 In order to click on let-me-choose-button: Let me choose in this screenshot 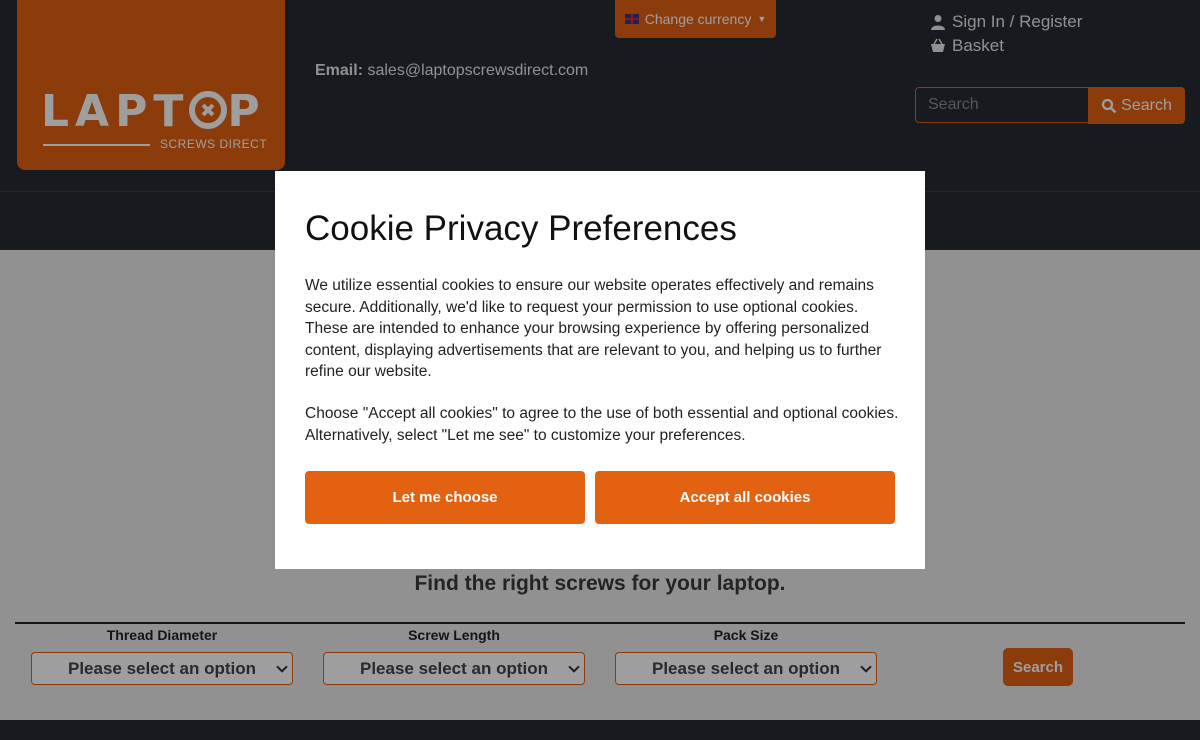, I will do `click(445, 497)`.